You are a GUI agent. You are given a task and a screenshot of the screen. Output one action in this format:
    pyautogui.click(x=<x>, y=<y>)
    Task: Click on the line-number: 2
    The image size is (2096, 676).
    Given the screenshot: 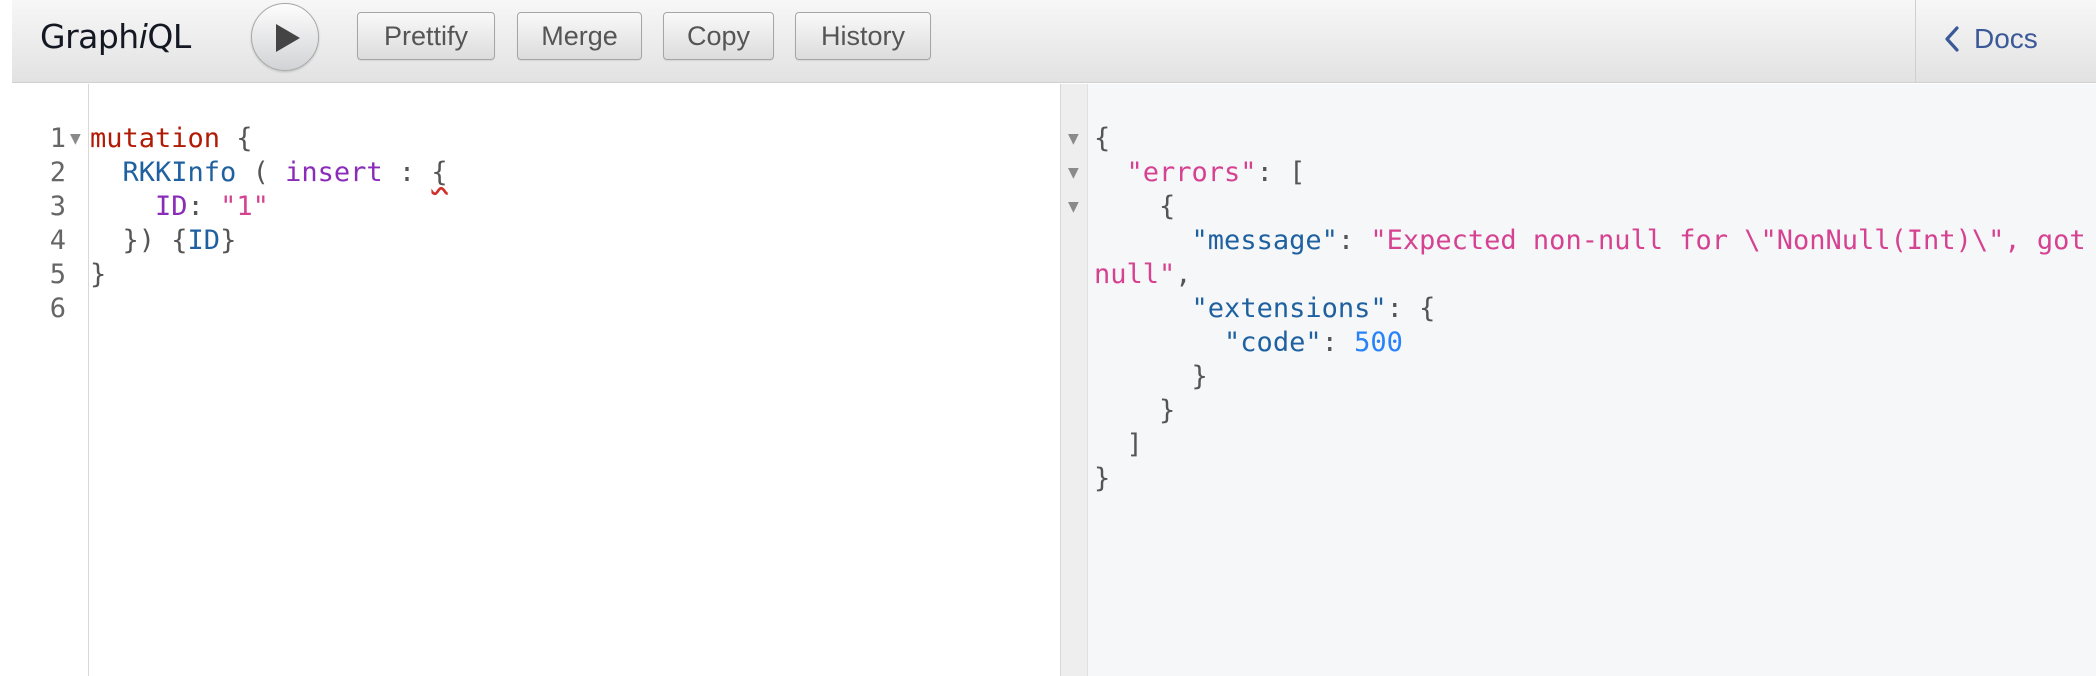 What is the action you would take?
    pyautogui.click(x=57, y=172)
    